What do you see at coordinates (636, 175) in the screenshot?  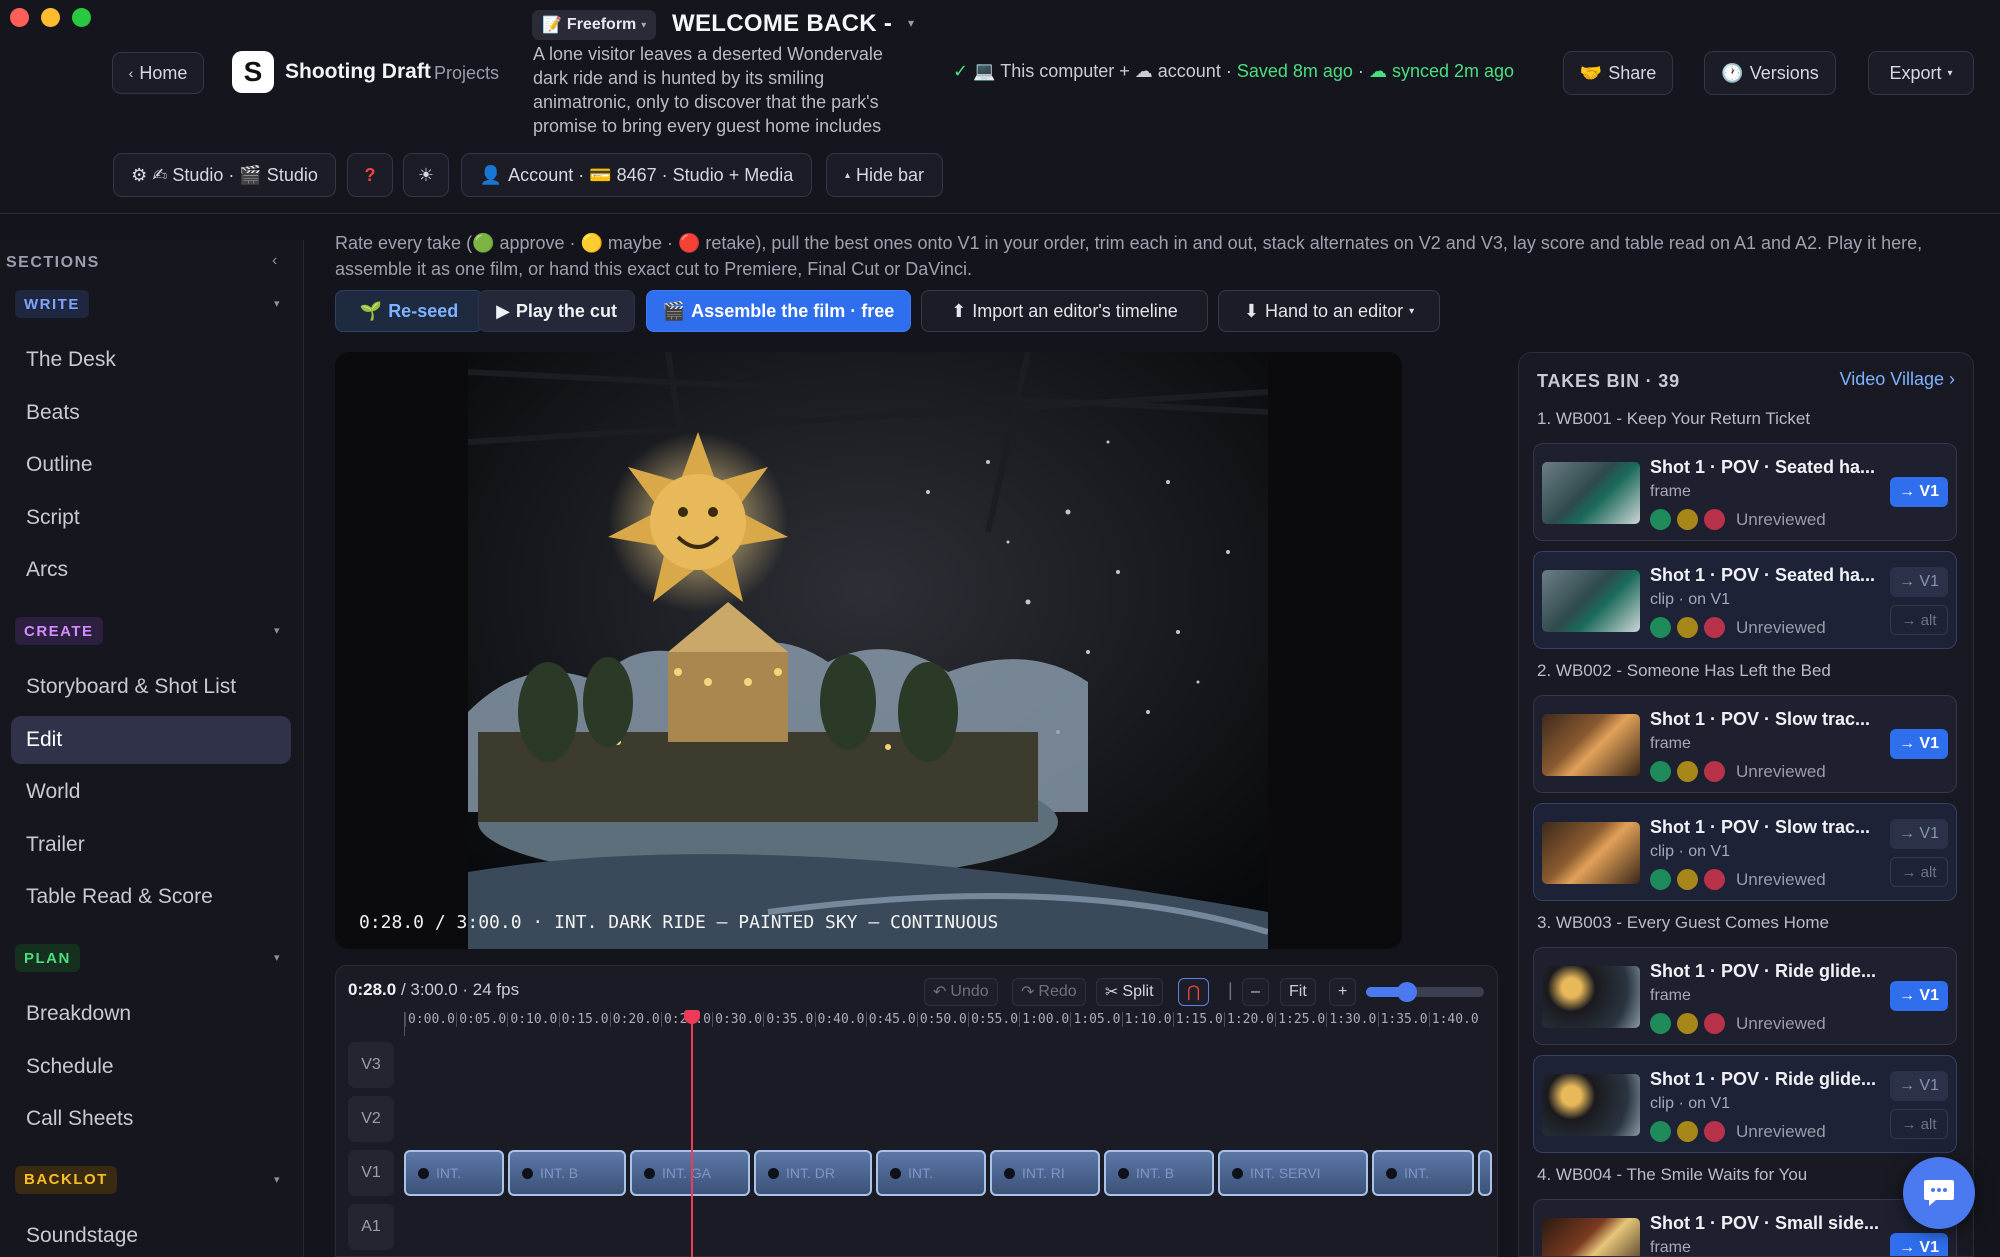 I see `account-button: 👤 Account · 💳 8467 · Studio + Media` at bounding box center [636, 175].